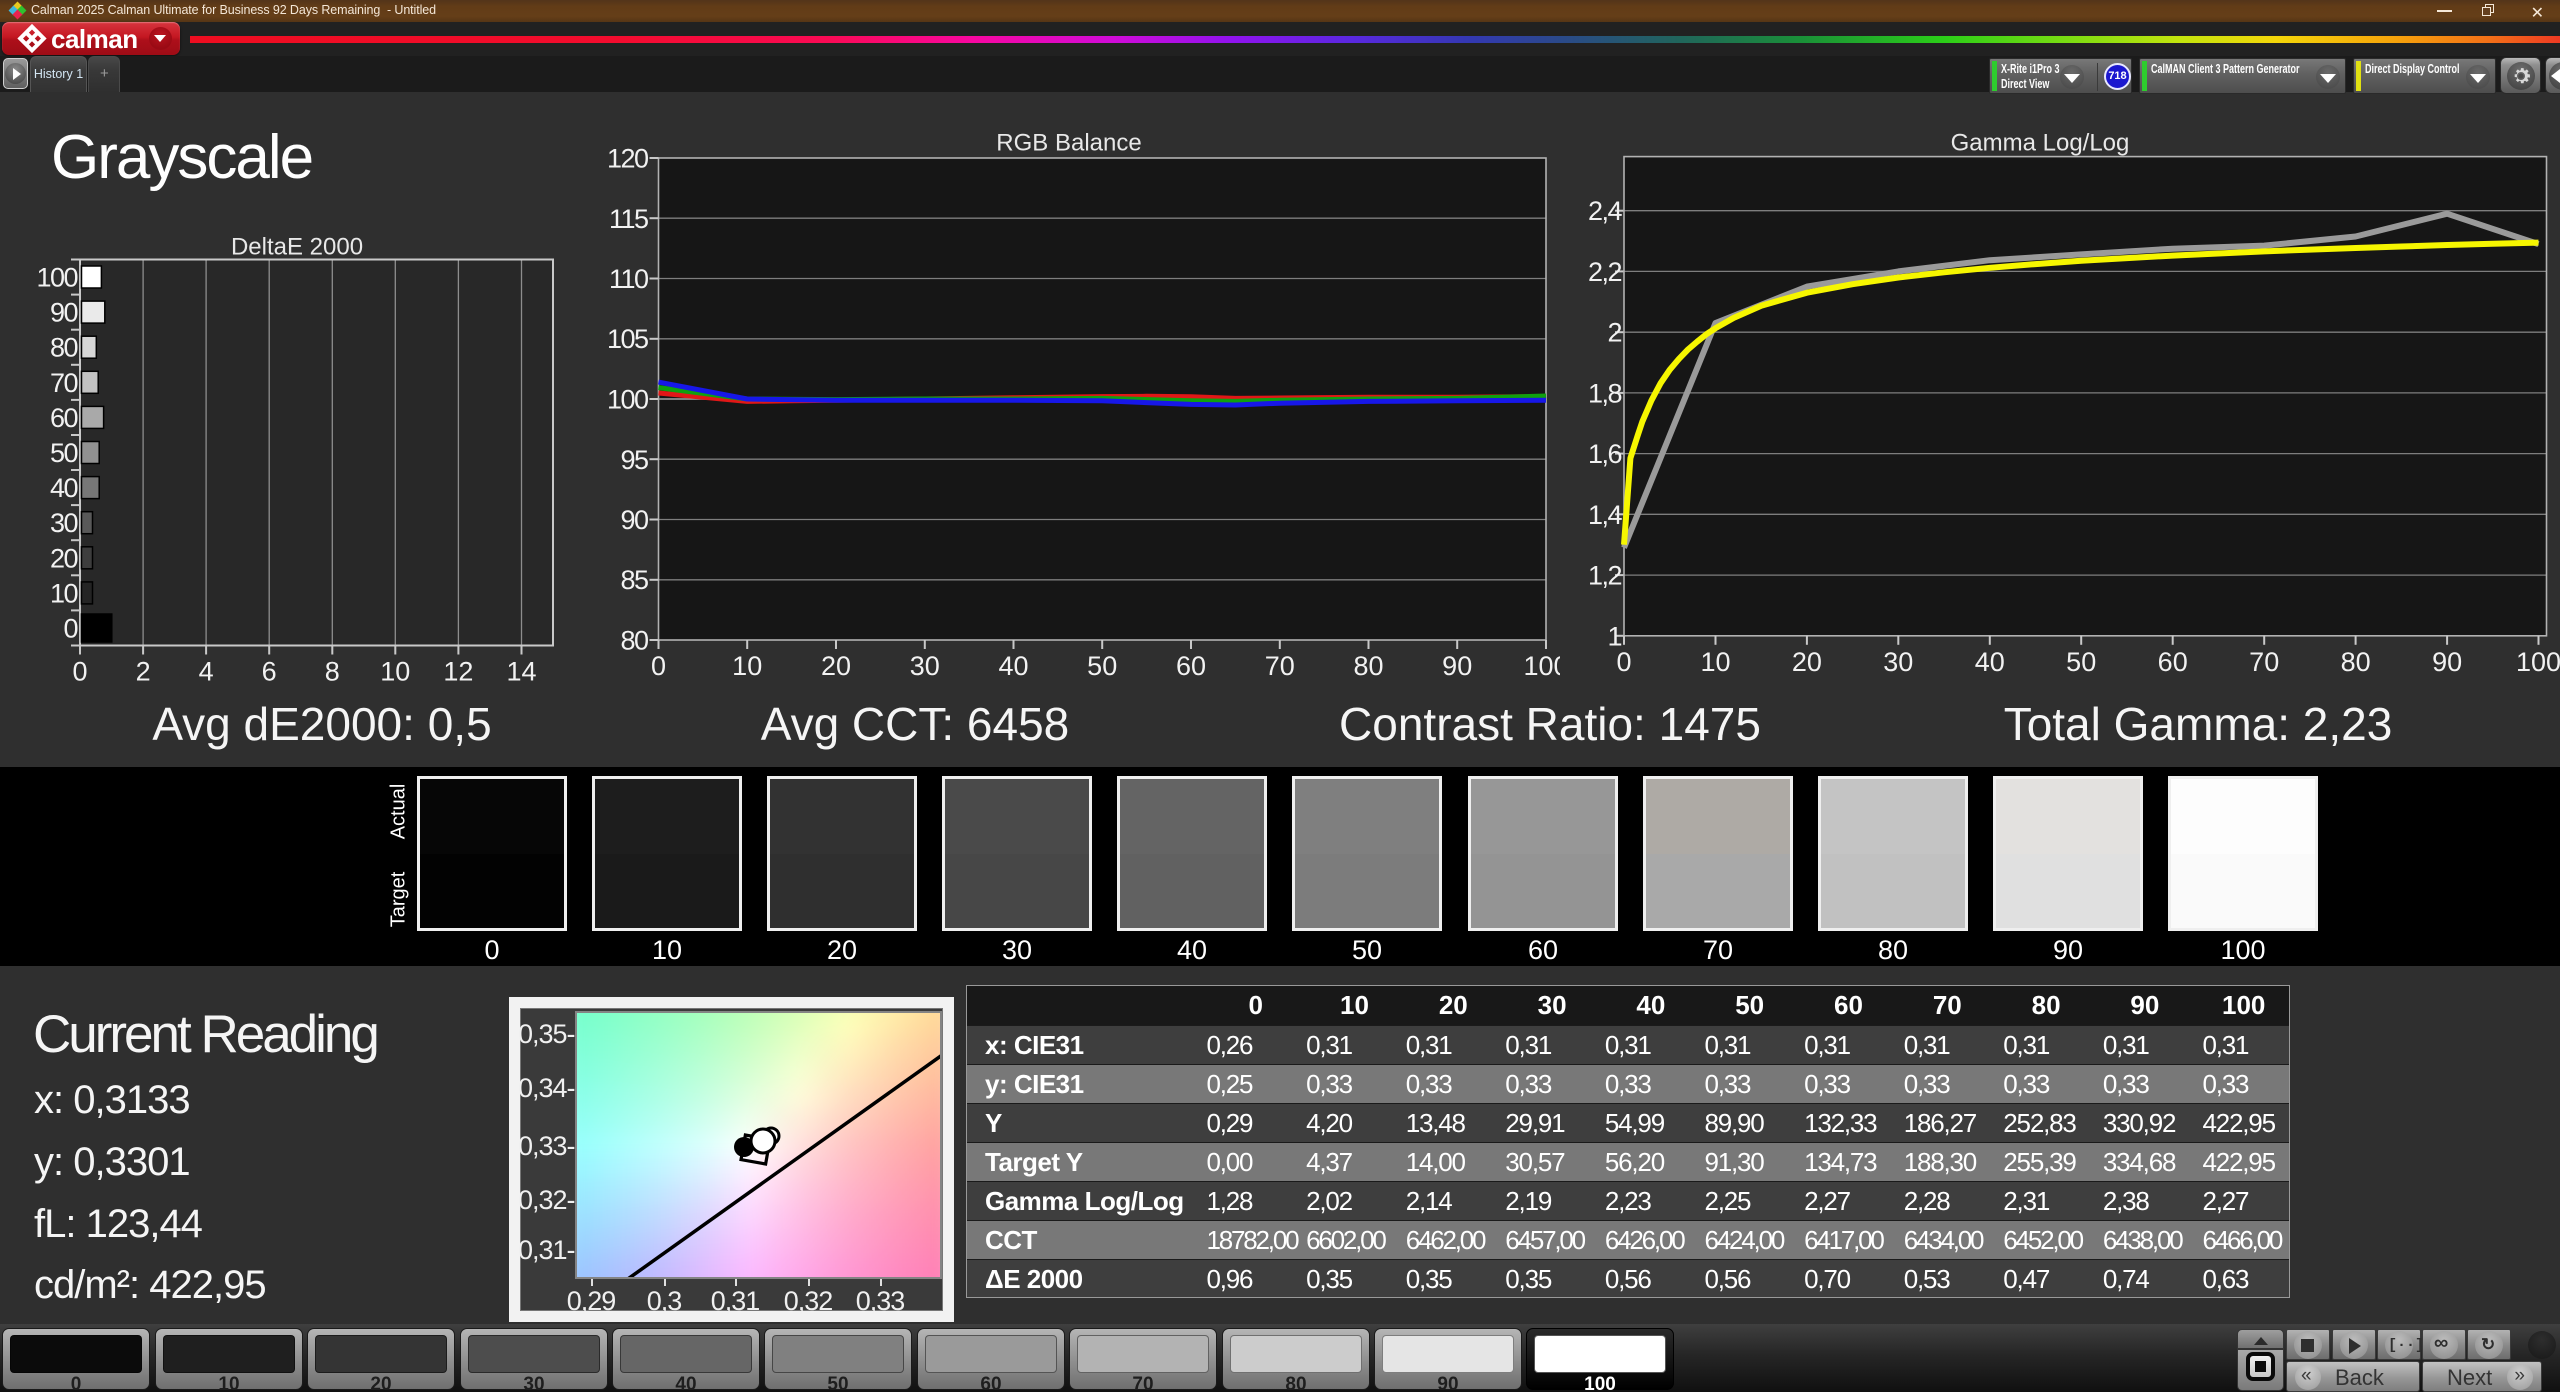 Image resolution: width=2560 pixels, height=1392 pixels. What do you see at coordinates (297, 247) in the screenshot?
I see `svg-text: DeltaE 2000` at bounding box center [297, 247].